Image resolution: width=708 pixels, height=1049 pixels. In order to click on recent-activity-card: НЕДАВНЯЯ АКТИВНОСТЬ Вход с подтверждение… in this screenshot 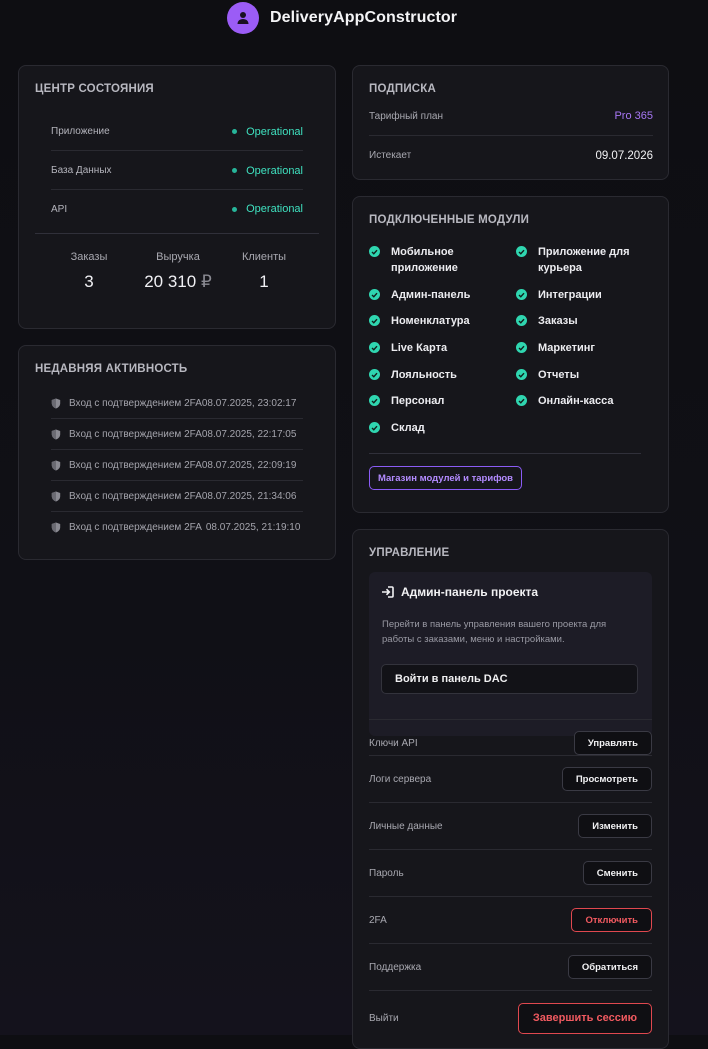, I will do `click(177, 452)`.